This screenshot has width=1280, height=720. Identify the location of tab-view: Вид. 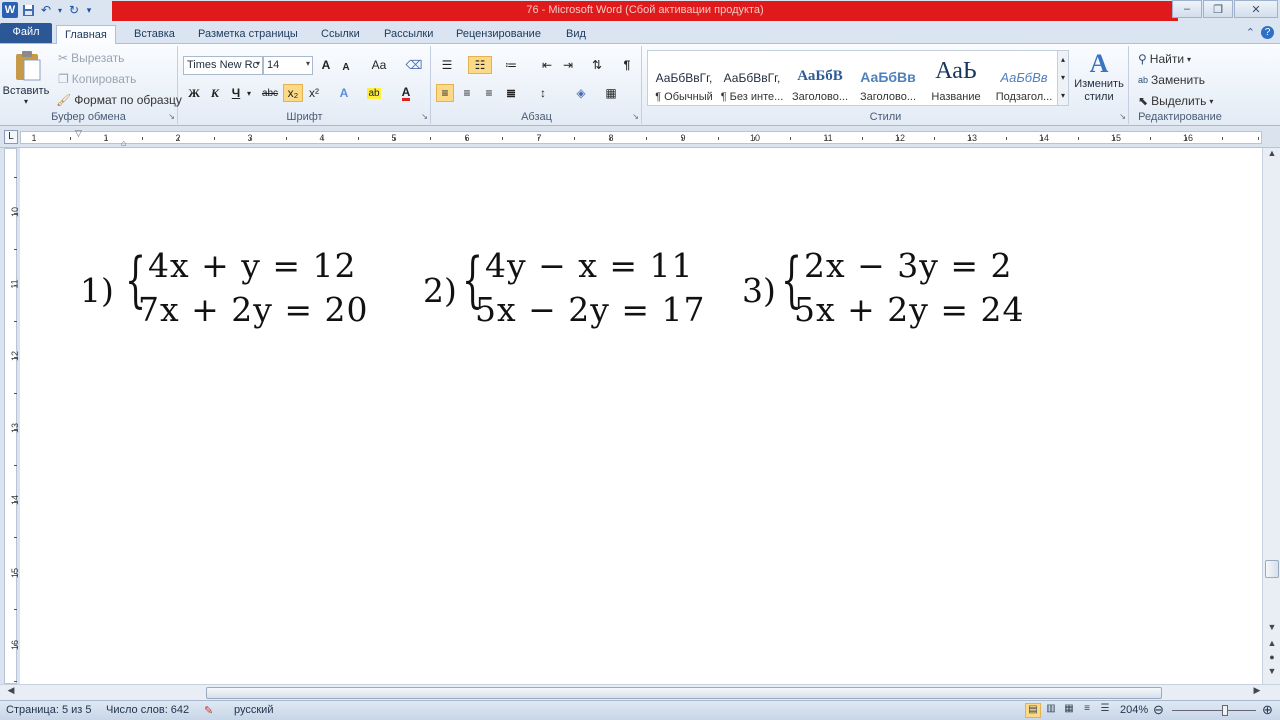
(576, 34).